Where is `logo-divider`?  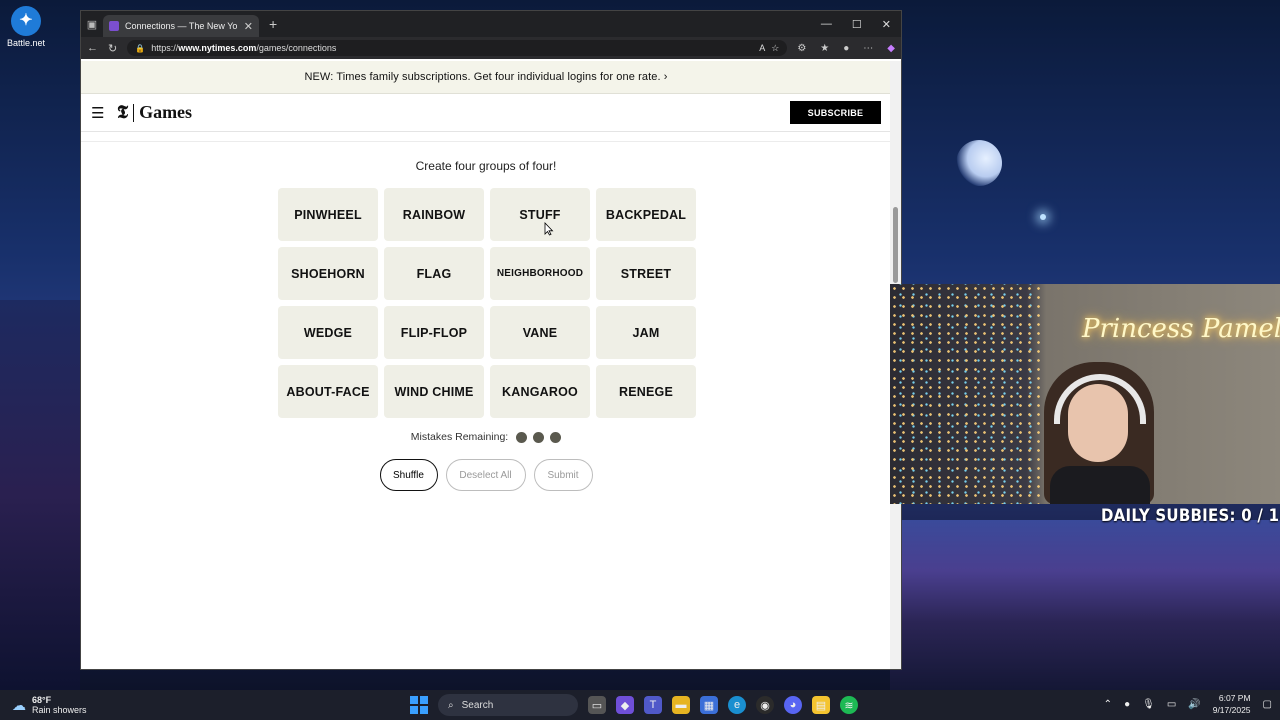 logo-divider is located at coordinates (134, 112).